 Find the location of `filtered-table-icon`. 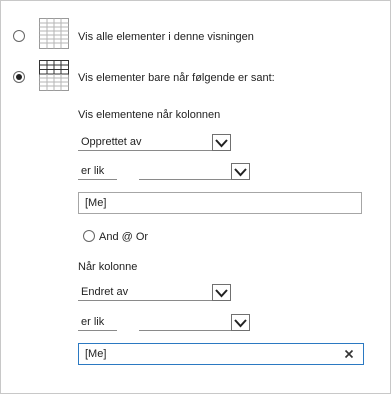

filtered-table-icon is located at coordinates (54, 77).